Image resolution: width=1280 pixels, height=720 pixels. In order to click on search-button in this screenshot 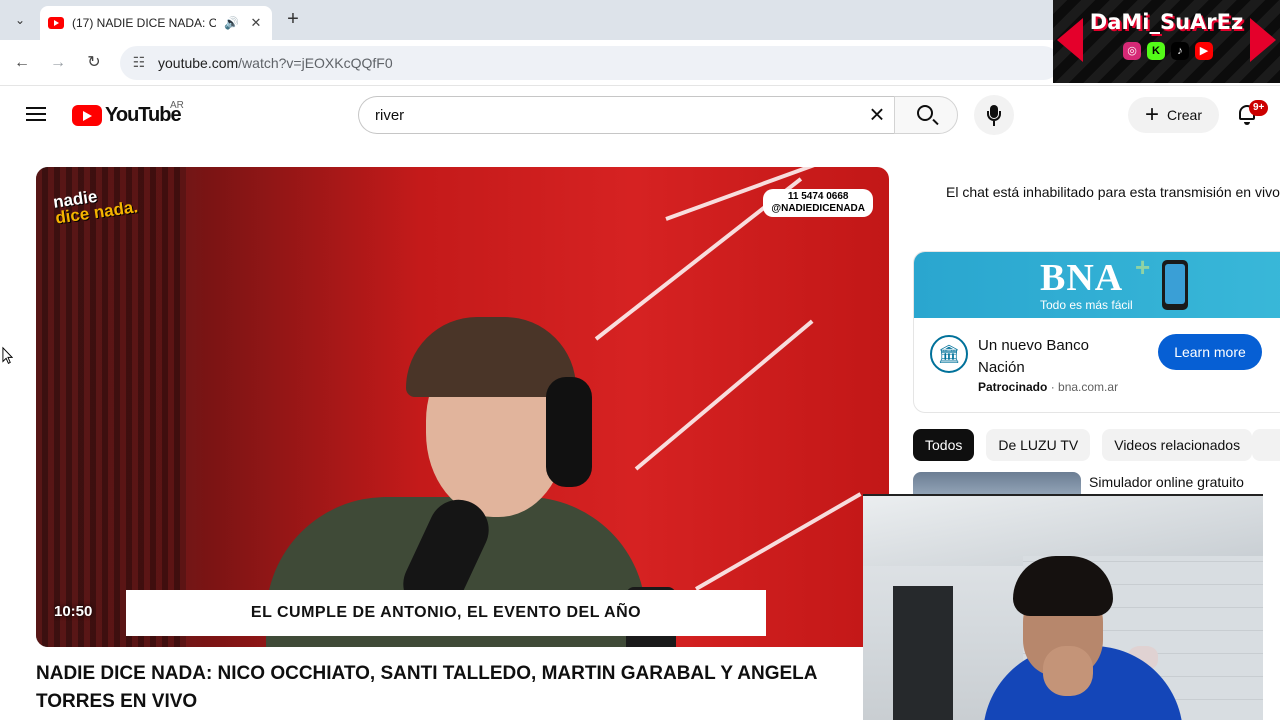, I will do `click(926, 115)`.